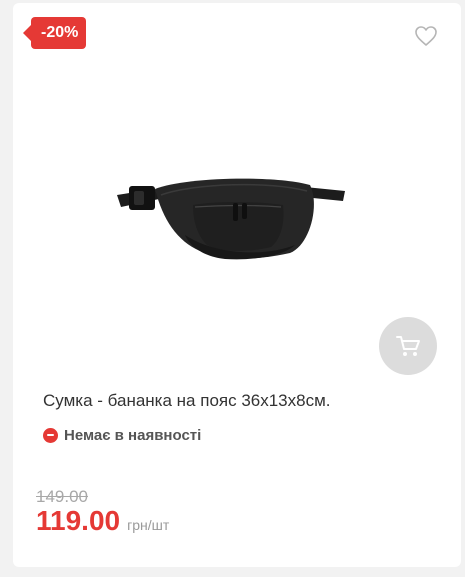 This screenshot has height=577, width=465. I want to click on discount-badge: -20%, so click(54, 33).